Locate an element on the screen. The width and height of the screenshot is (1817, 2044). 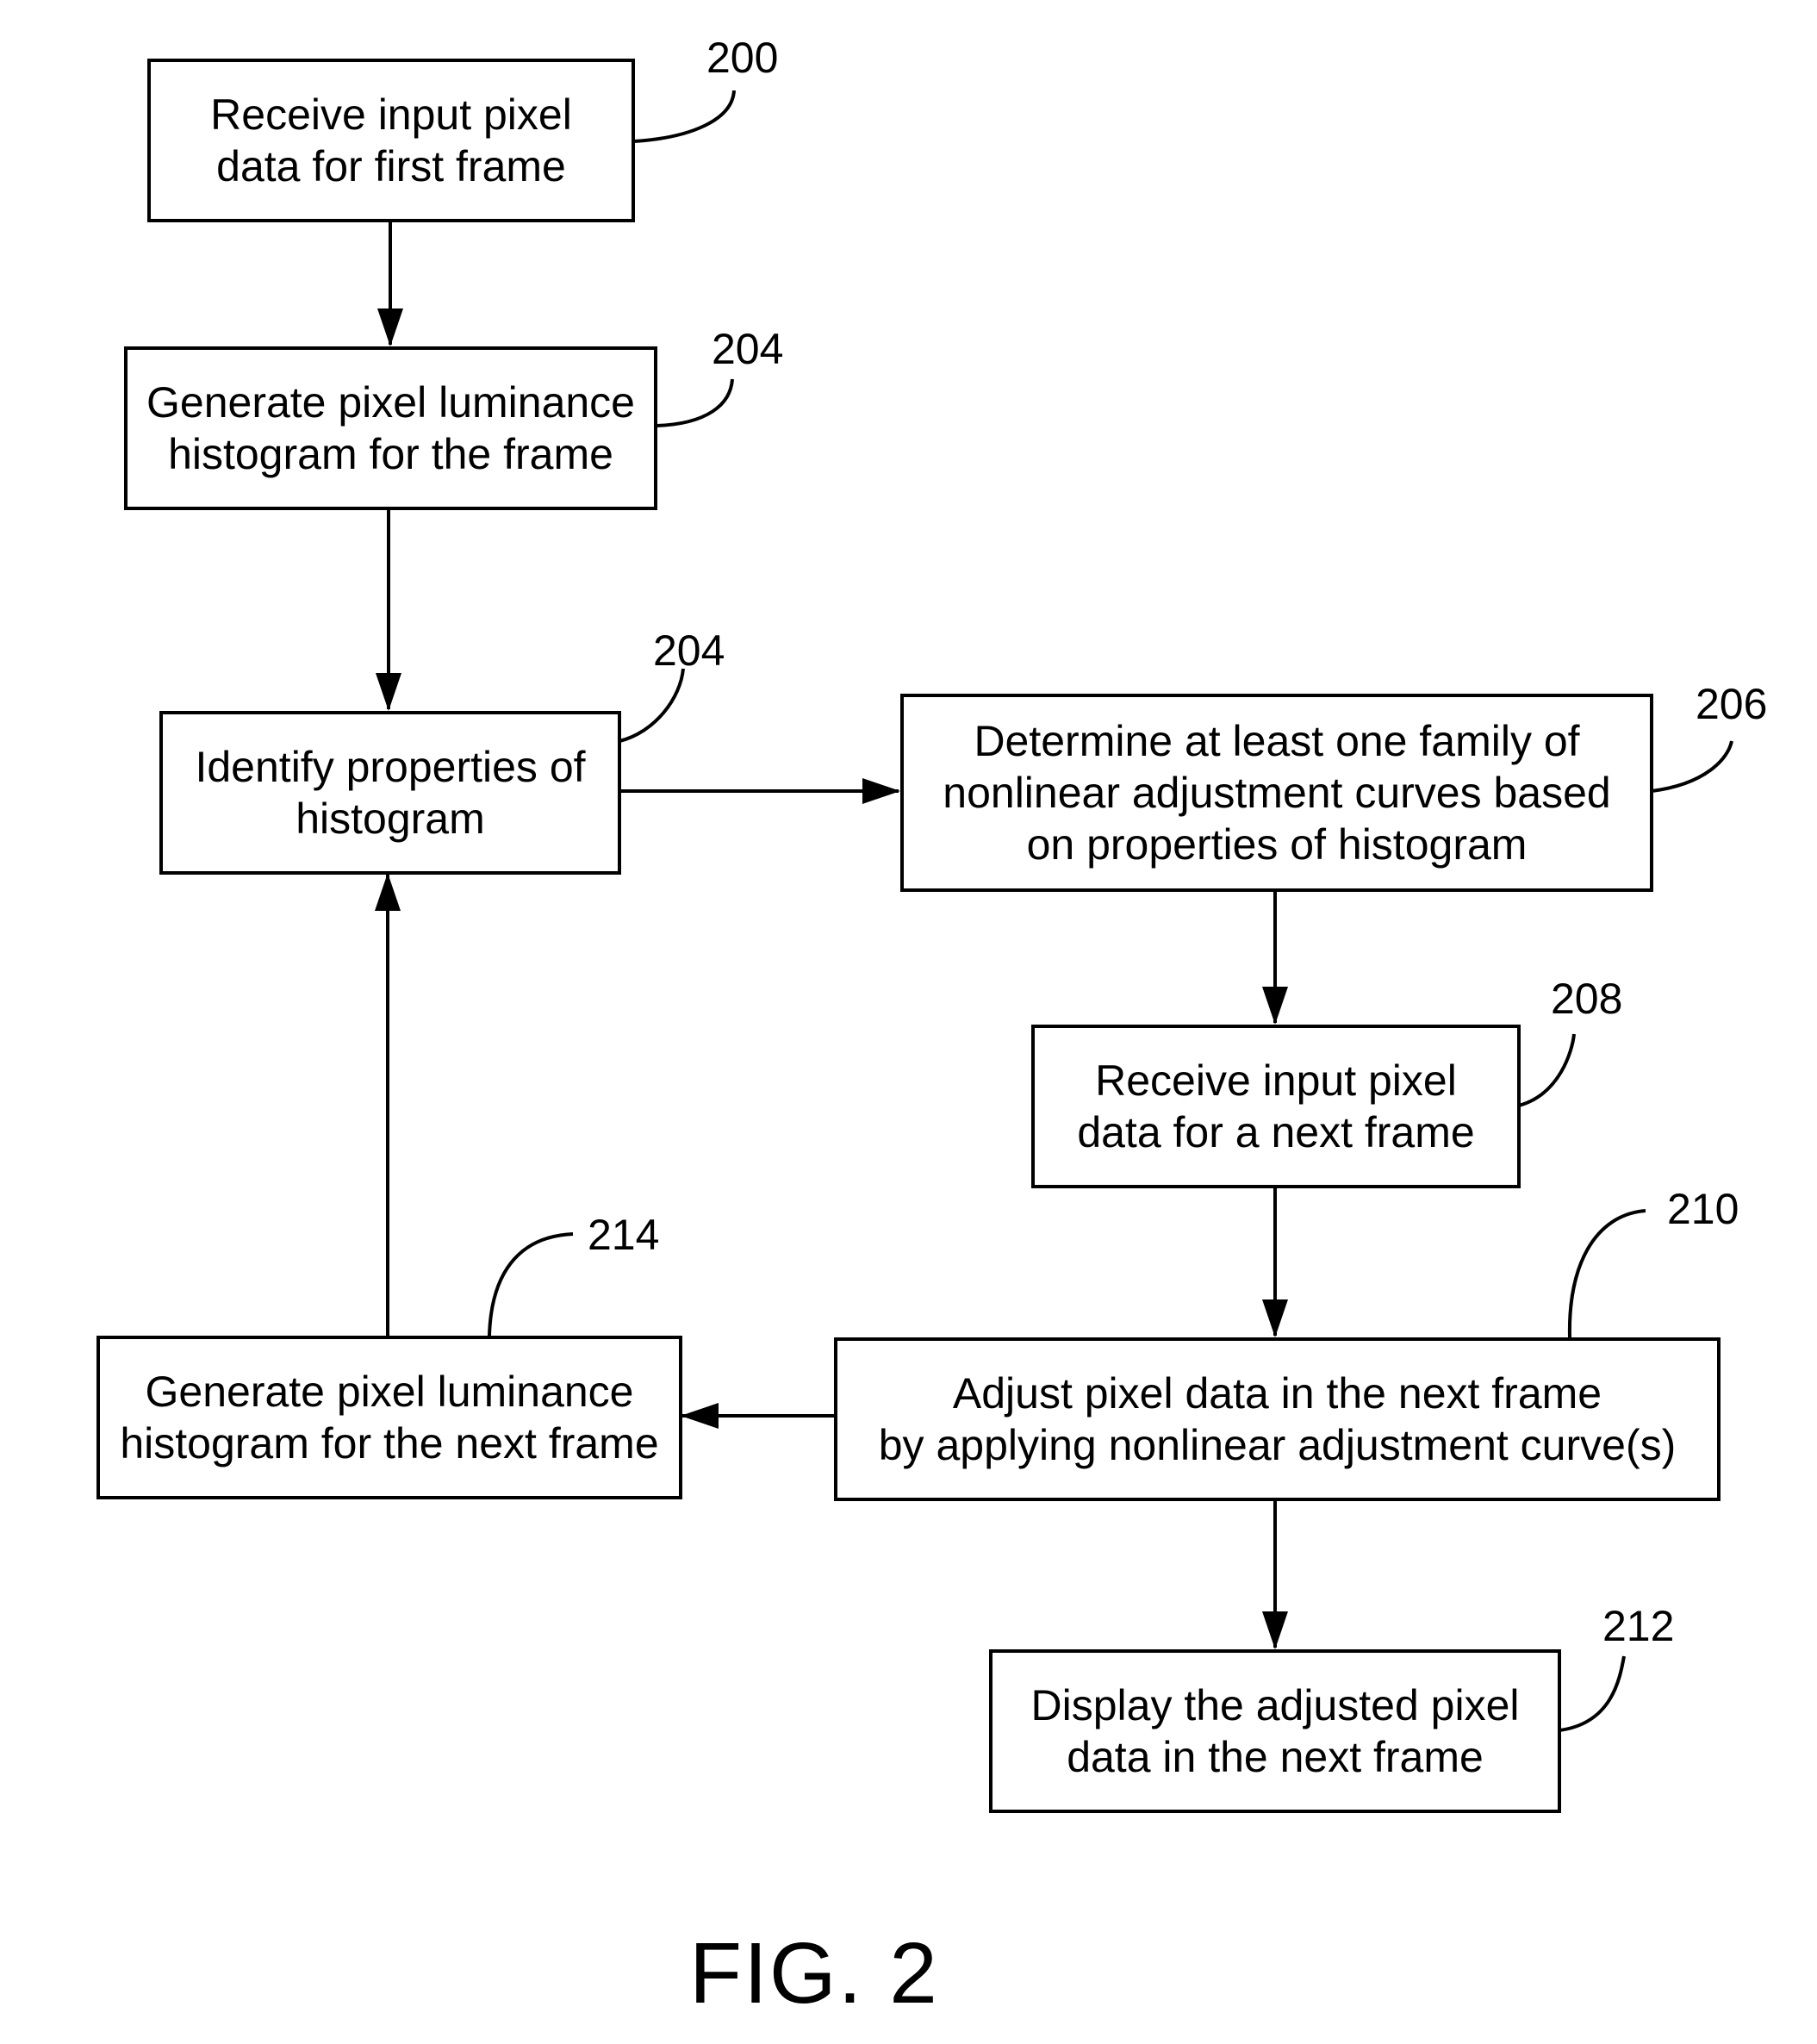
arrowhead-204-from-below is located at coordinates (388, 892).